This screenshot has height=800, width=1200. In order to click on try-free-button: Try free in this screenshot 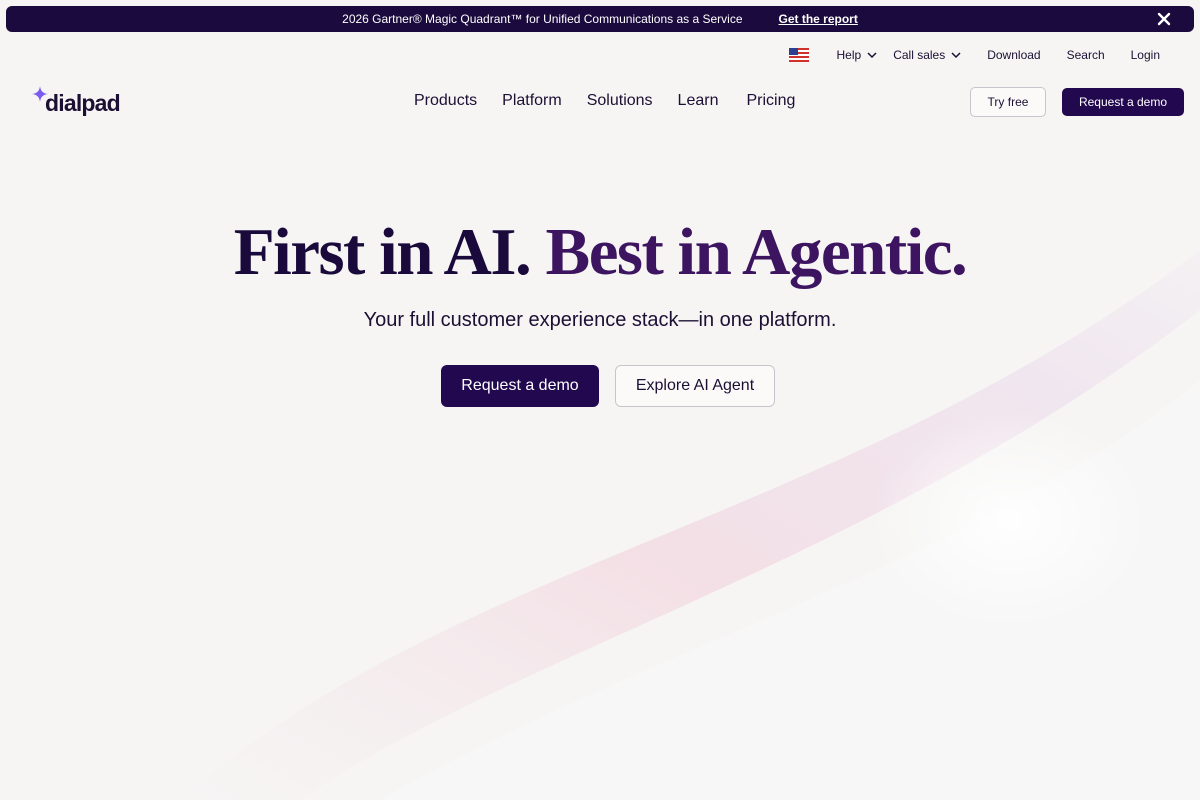, I will do `click(1008, 102)`.